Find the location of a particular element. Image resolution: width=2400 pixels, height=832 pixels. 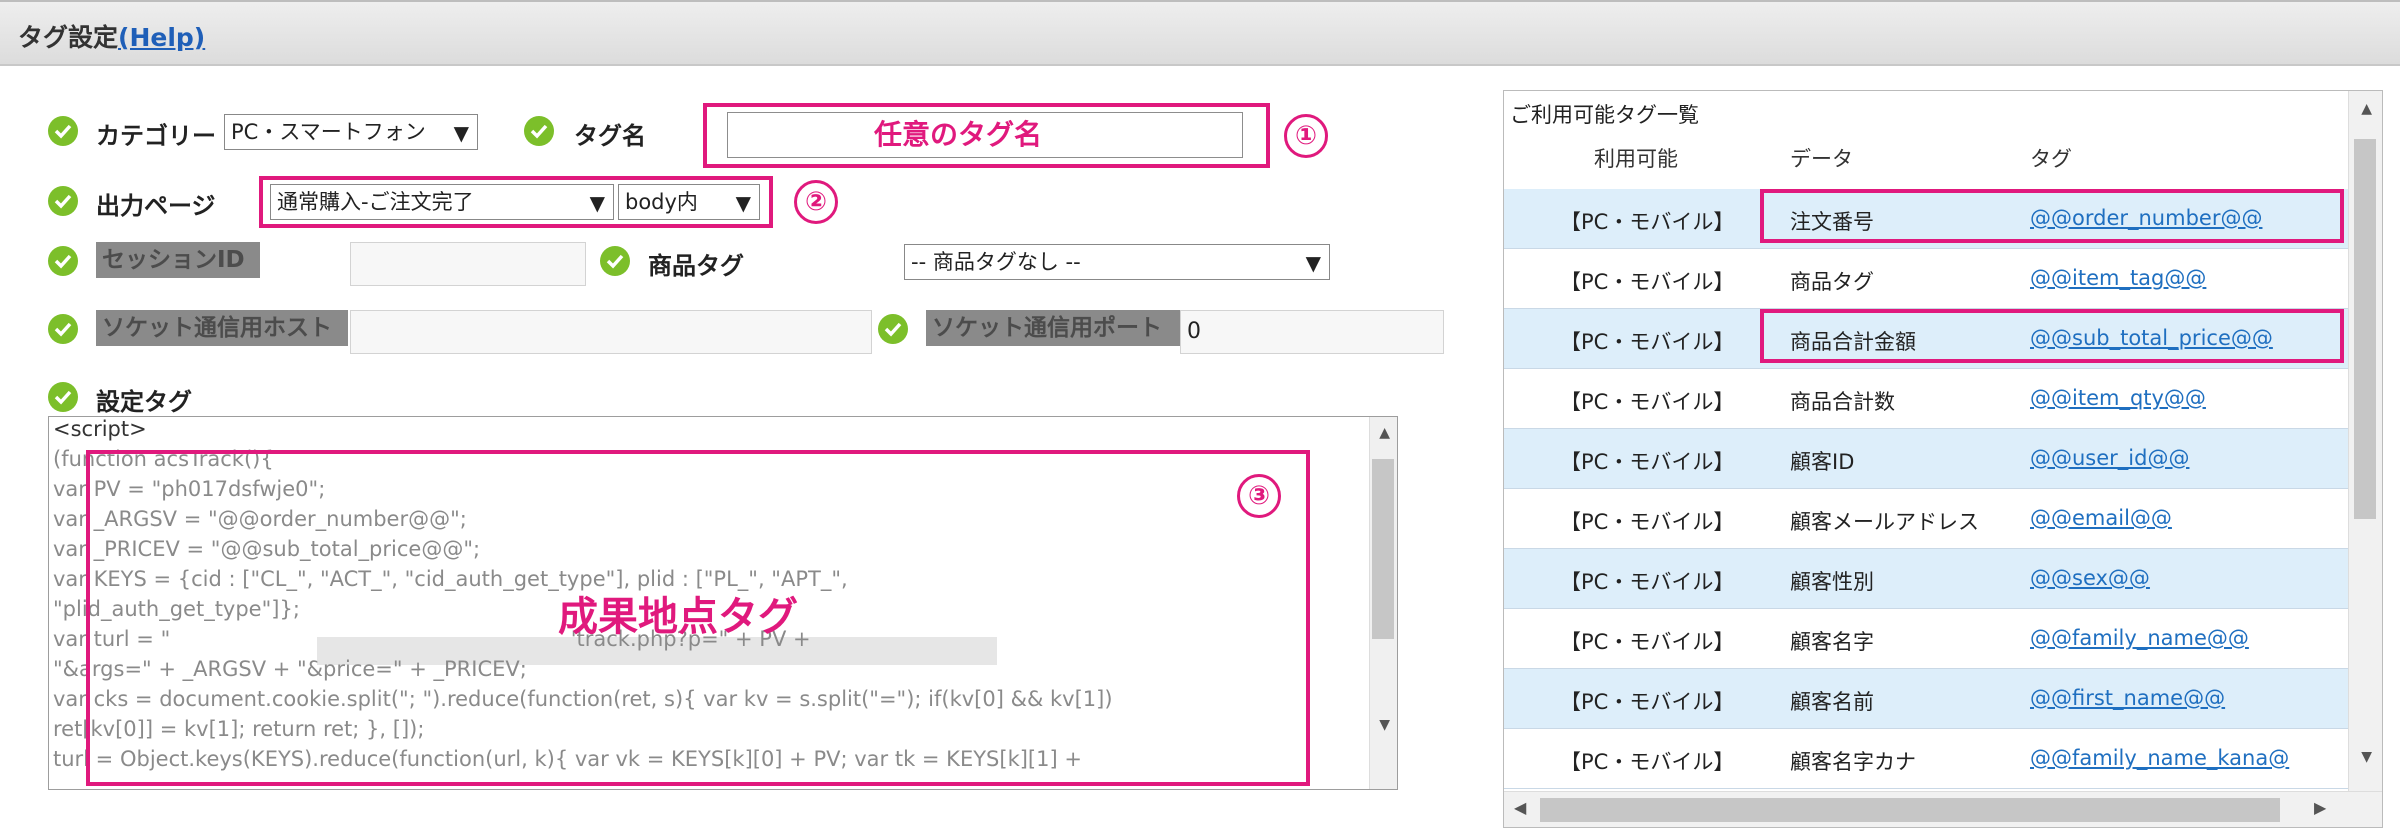

column-header-tag: タグ is located at coordinates (2051, 159).